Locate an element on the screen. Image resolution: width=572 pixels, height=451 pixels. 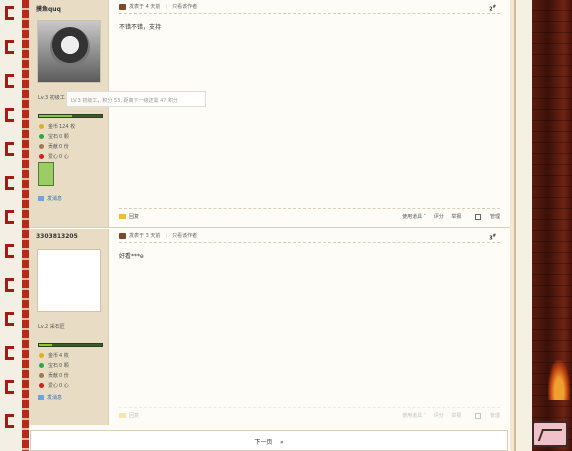
pagination: 下一页 » is located at coordinates (269, 440).